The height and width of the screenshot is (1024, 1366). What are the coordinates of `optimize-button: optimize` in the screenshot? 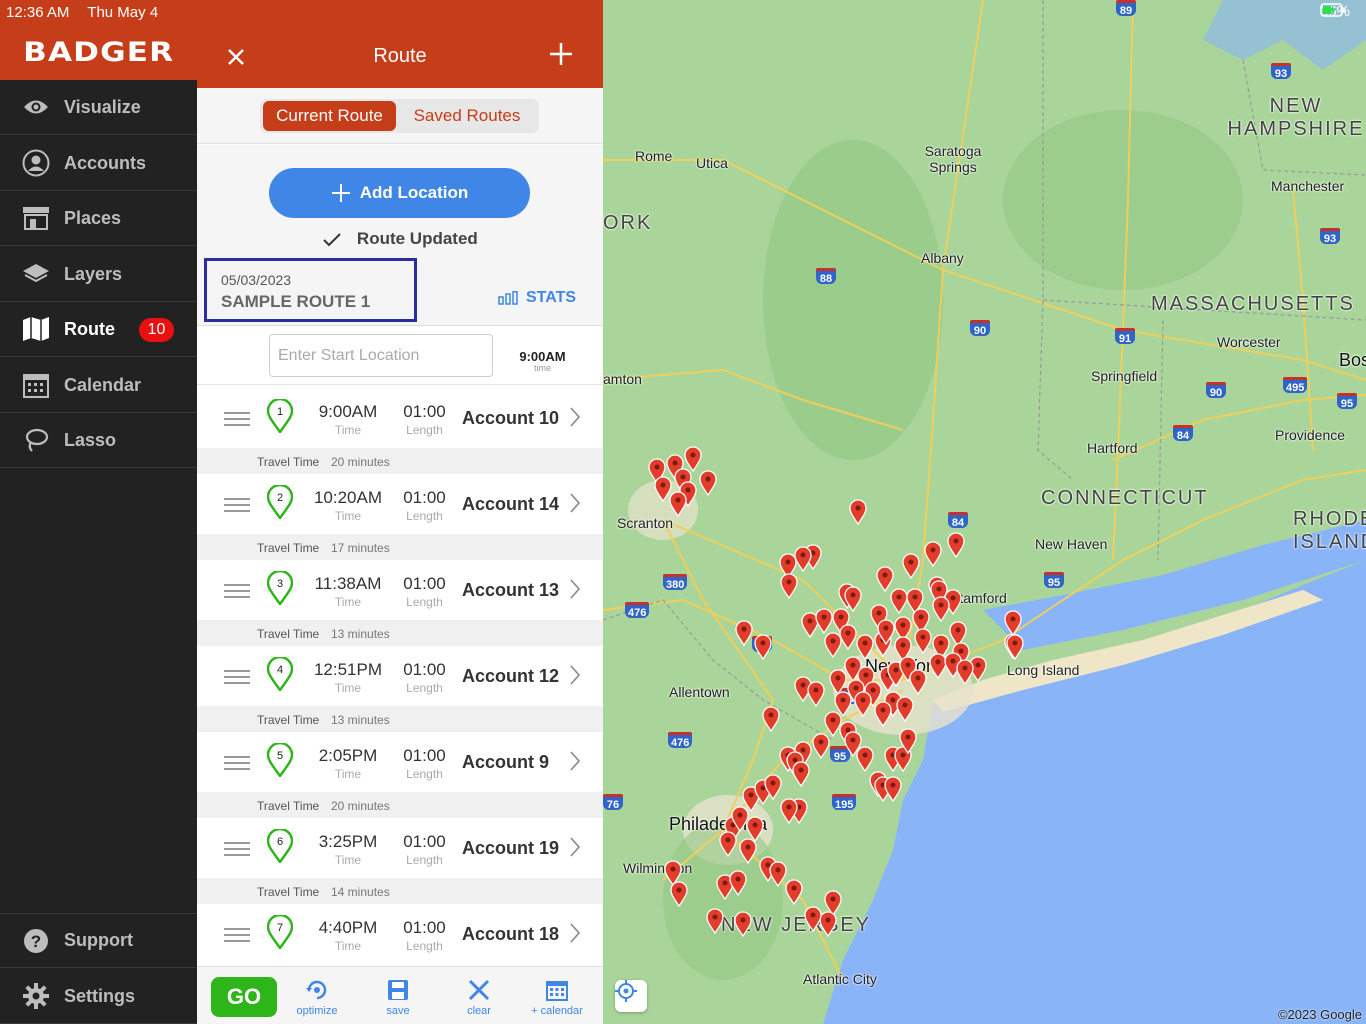 It's located at (317, 996).